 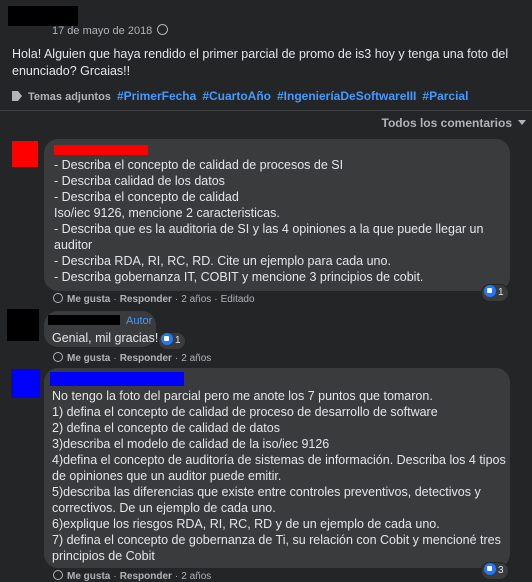 I want to click on comment-actions: Me gusta · Responder · 2 años · Editado, so click(x=154, y=299).